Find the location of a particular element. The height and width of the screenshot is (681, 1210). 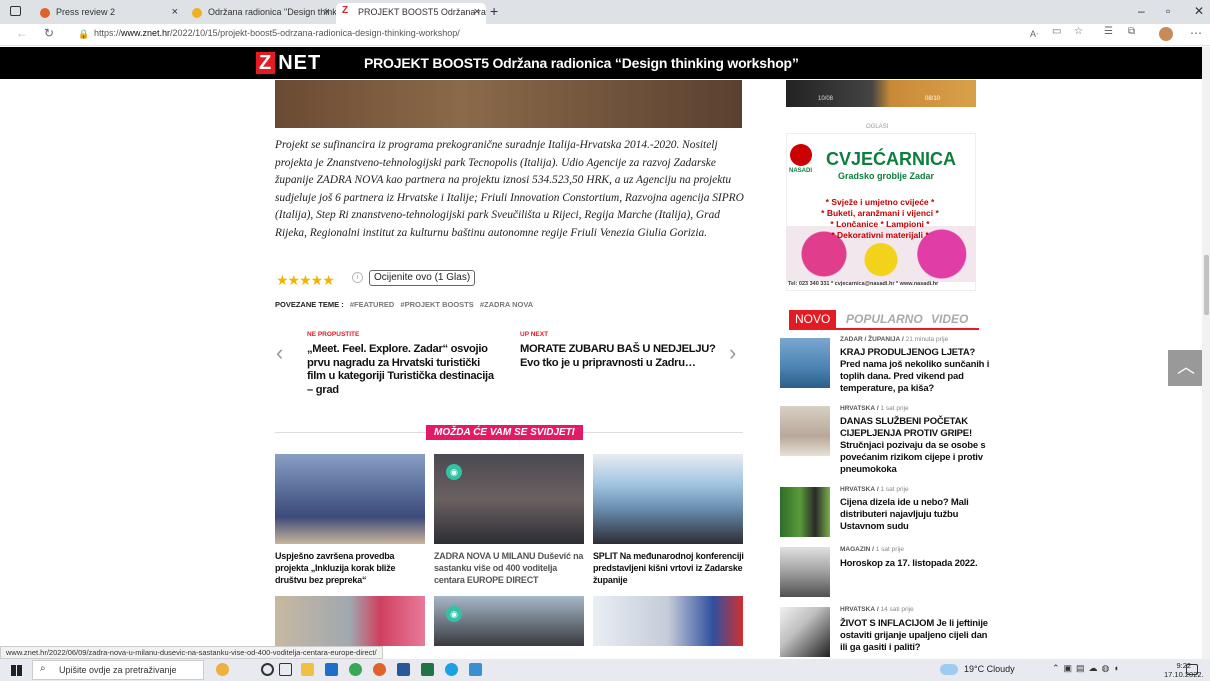

rating-tooltip: Ocijenite ovo (1 Glas) is located at coordinates (422, 278).